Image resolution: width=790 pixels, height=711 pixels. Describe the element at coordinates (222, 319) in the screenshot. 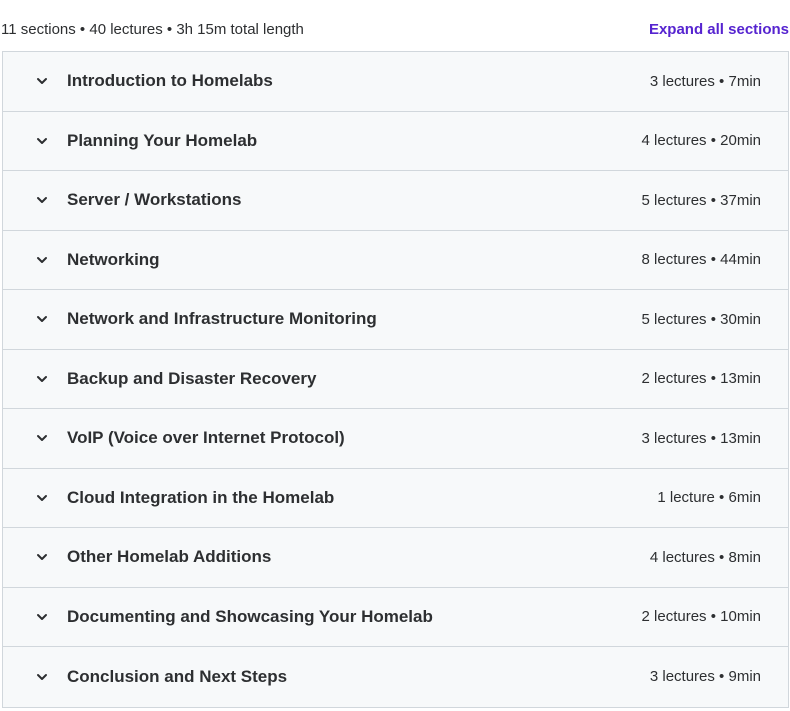

I see `section-title: Network and Infrastructure Monitoring` at that location.